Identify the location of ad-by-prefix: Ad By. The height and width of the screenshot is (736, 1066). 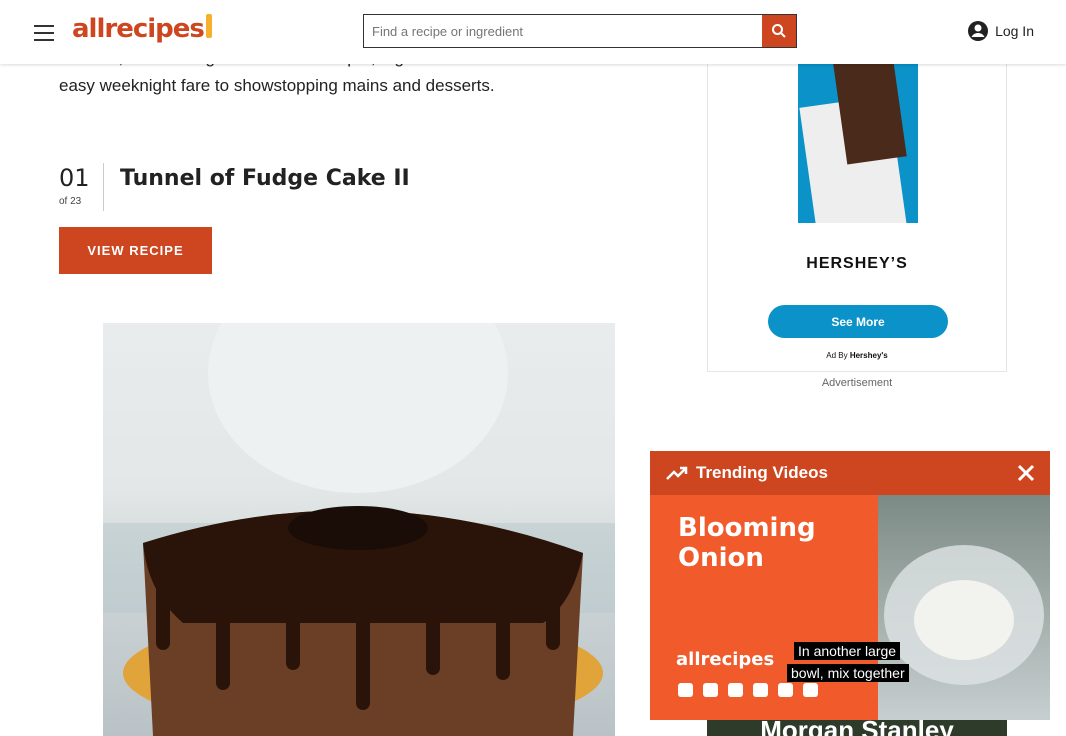
(837, 355).